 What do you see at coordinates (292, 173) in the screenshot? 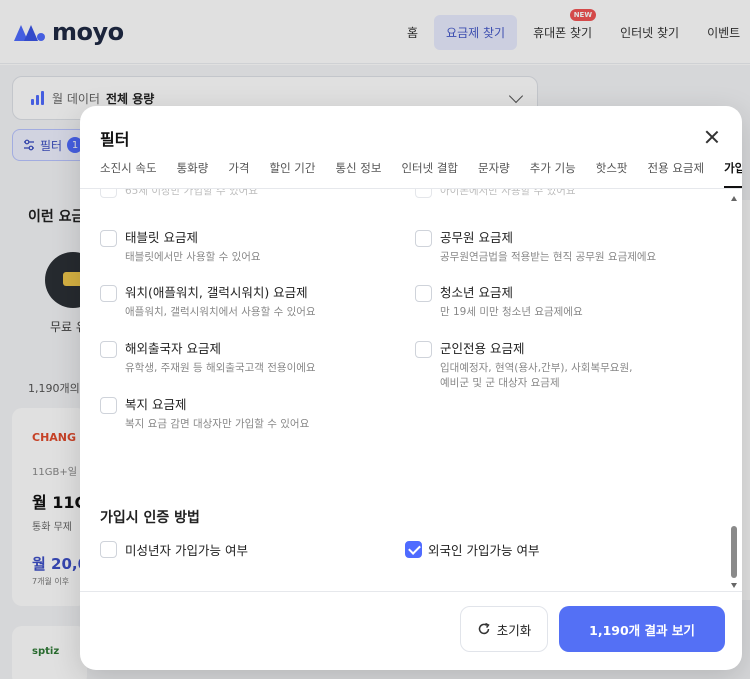
I see `tab-discount-period: 할인 기간` at bounding box center [292, 173].